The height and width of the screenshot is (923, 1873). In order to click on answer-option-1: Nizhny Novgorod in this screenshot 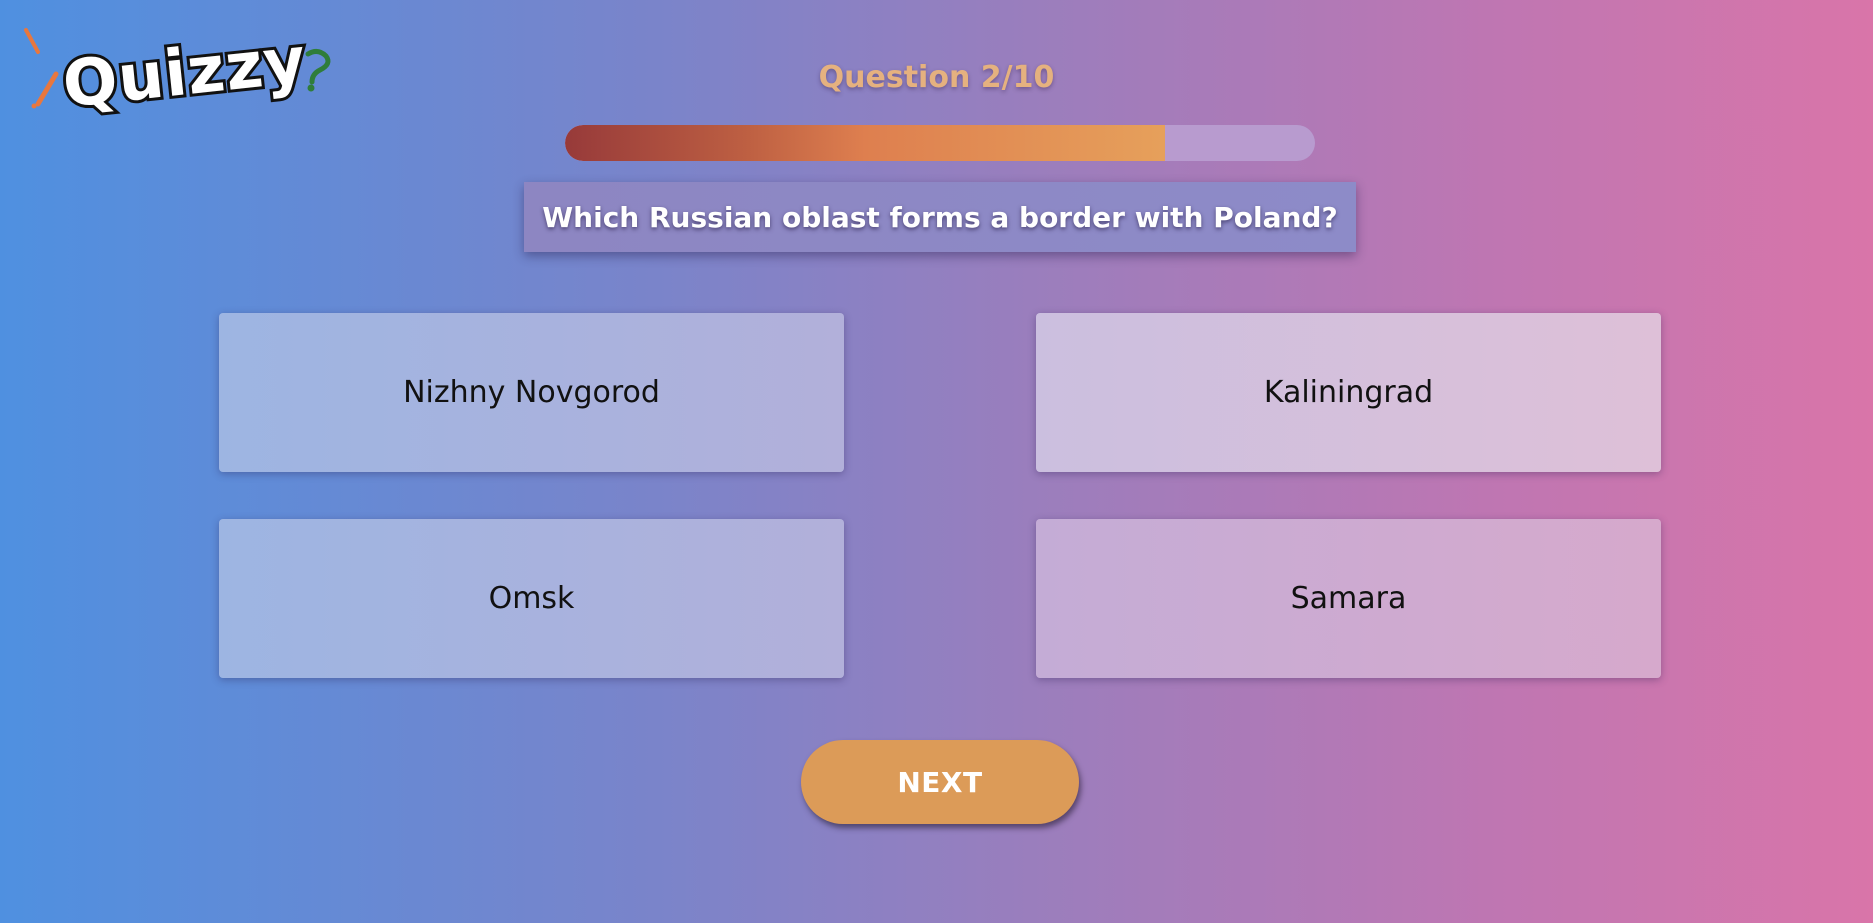, I will do `click(531, 392)`.